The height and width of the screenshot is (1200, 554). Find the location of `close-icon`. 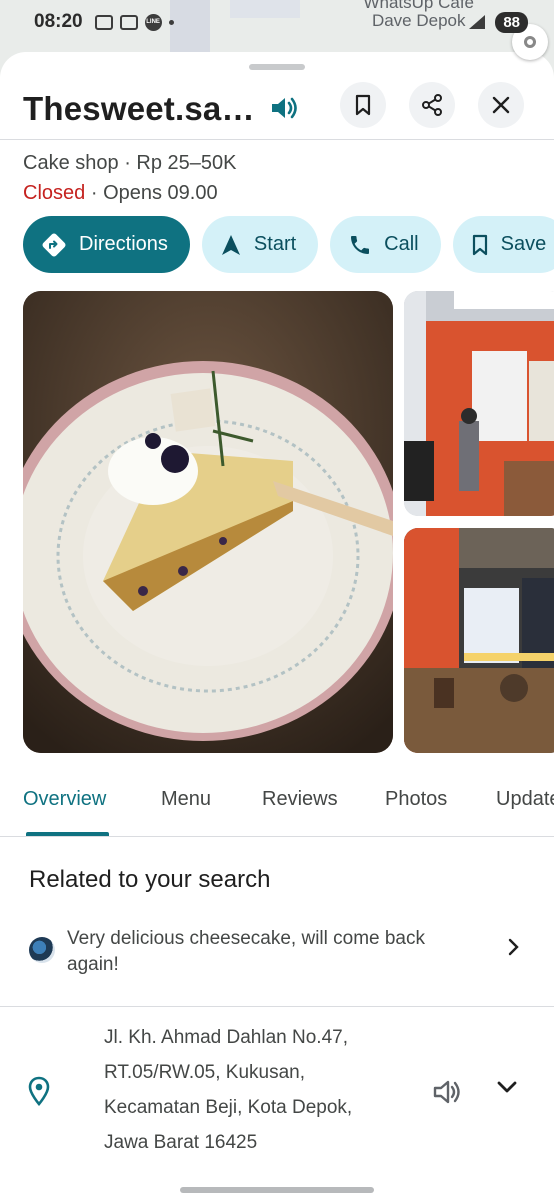

close-icon is located at coordinates (501, 105).